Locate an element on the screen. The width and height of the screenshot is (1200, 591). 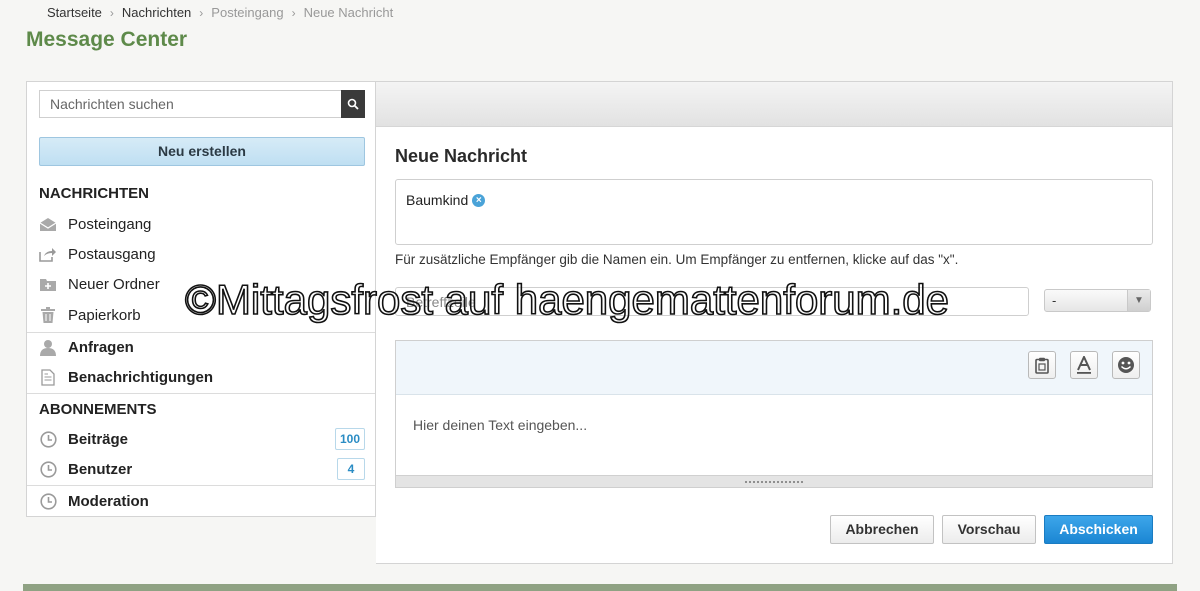
sidebar-item-label: Posteingang is located at coordinates (110, 224).